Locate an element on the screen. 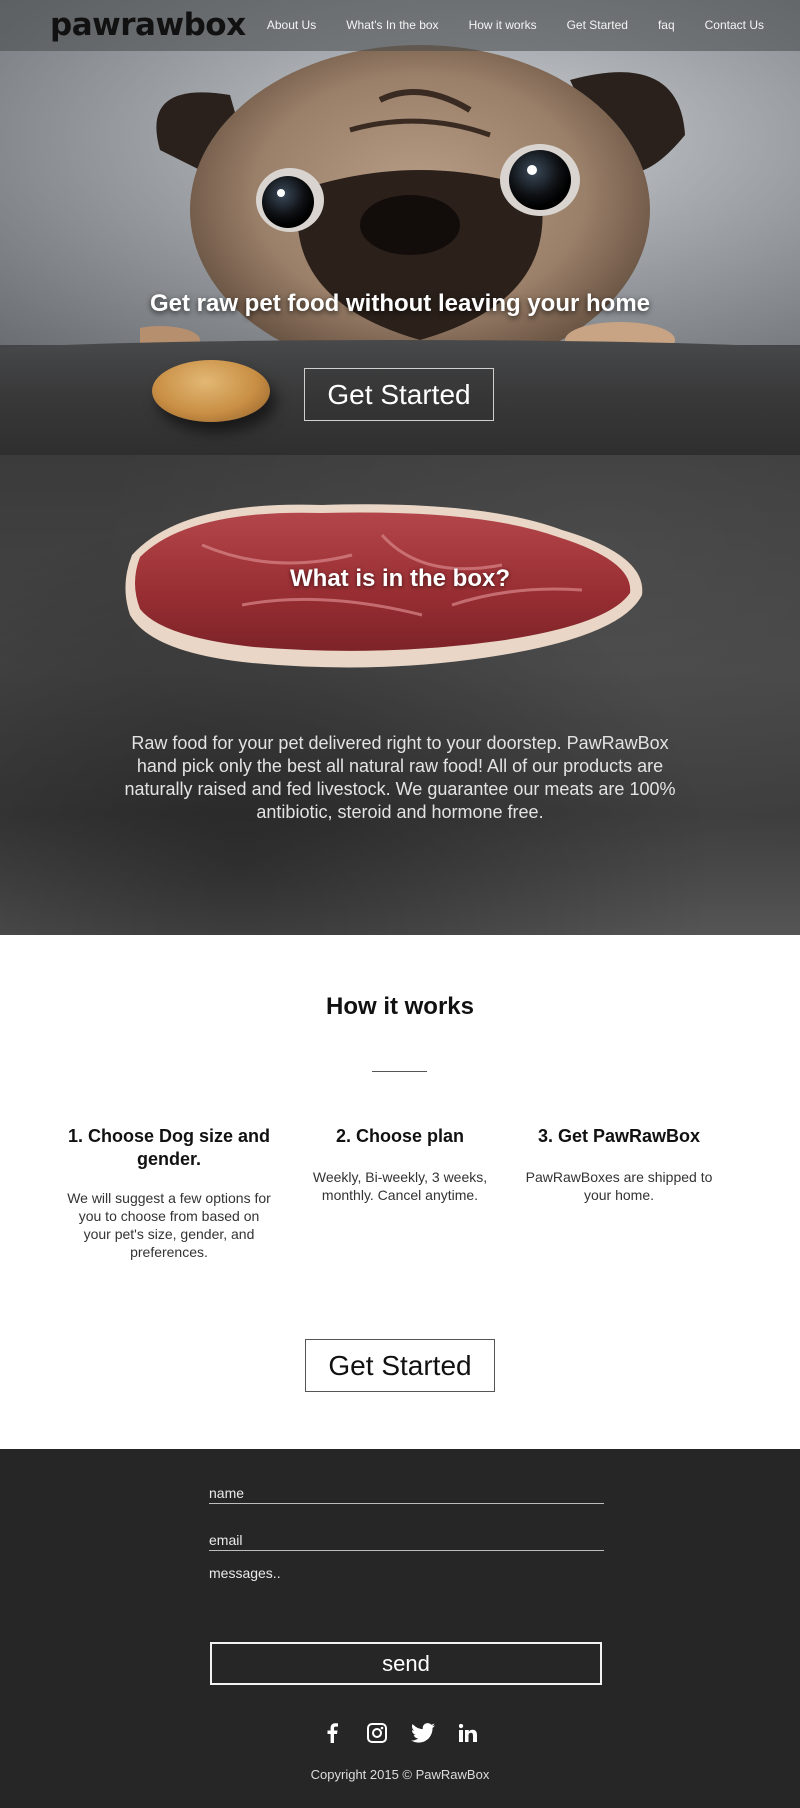  hero-get-started-button: Get Started is located at coordinates (399, 394).